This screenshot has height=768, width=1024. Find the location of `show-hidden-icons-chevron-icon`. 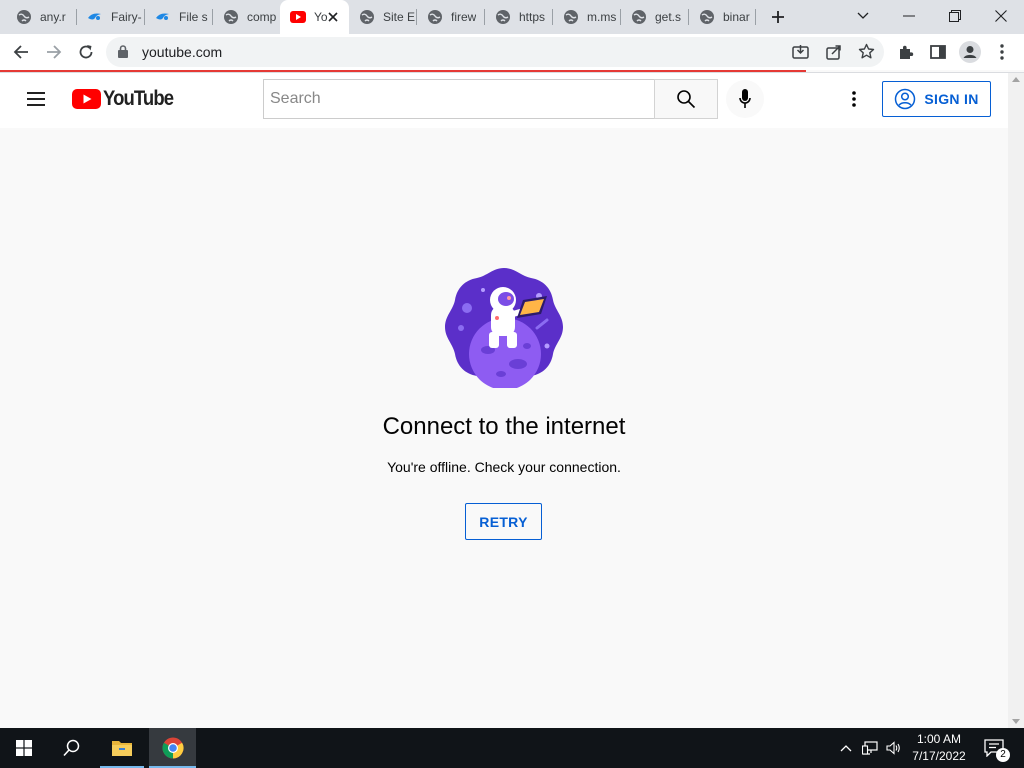

show-hidden-icons-chevron-icon is located at coordinates (846, 748).